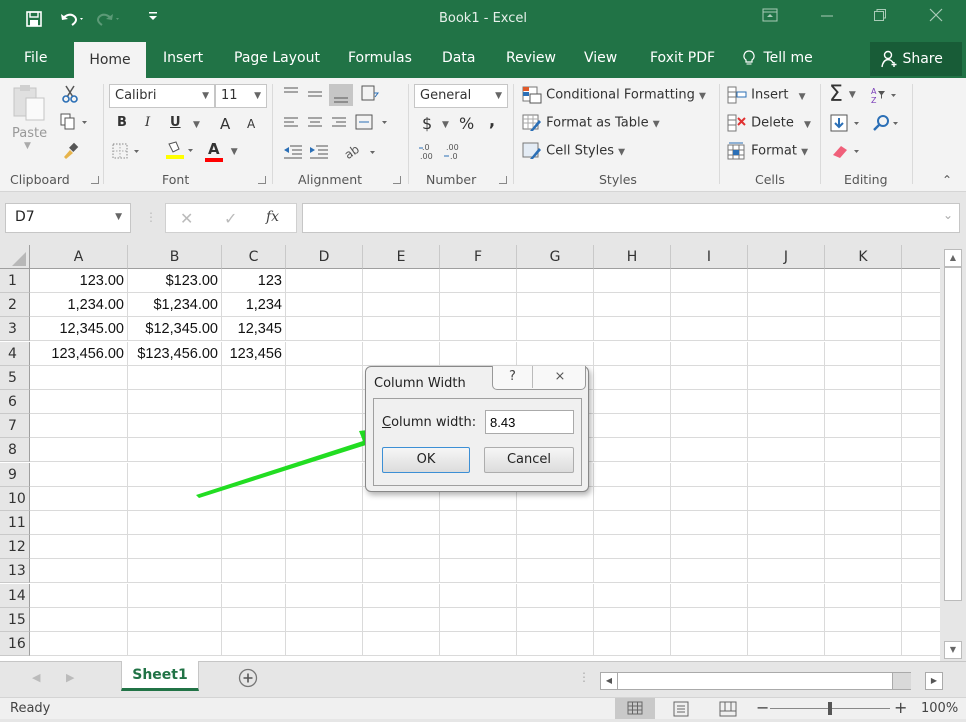 Image resolution: width=966 pixels, height=722 pixels. Describe the element at coordinates (15, 523) in the screenshot. I see `row-header-11: 11` at that location.